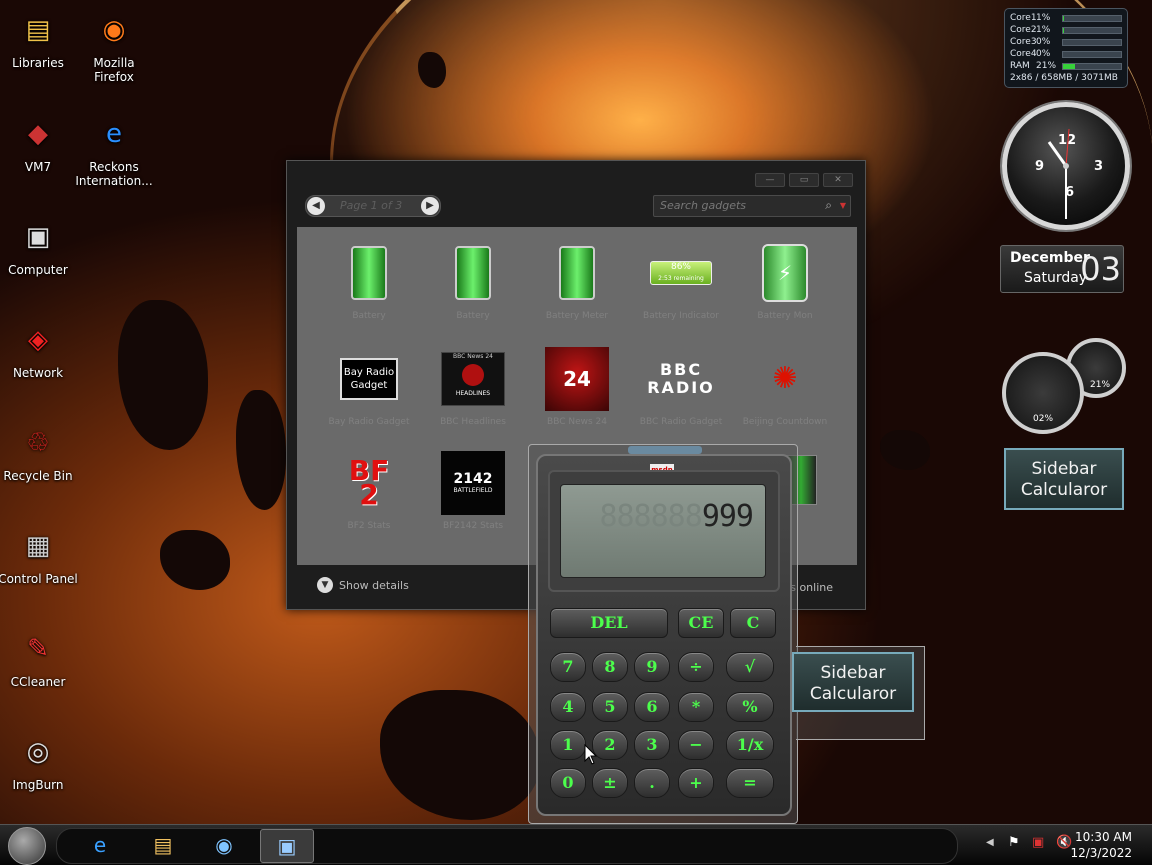 This screenshot has height=865, width=1152. I want to click on meter-percent: 0%, so click(1043, 54).